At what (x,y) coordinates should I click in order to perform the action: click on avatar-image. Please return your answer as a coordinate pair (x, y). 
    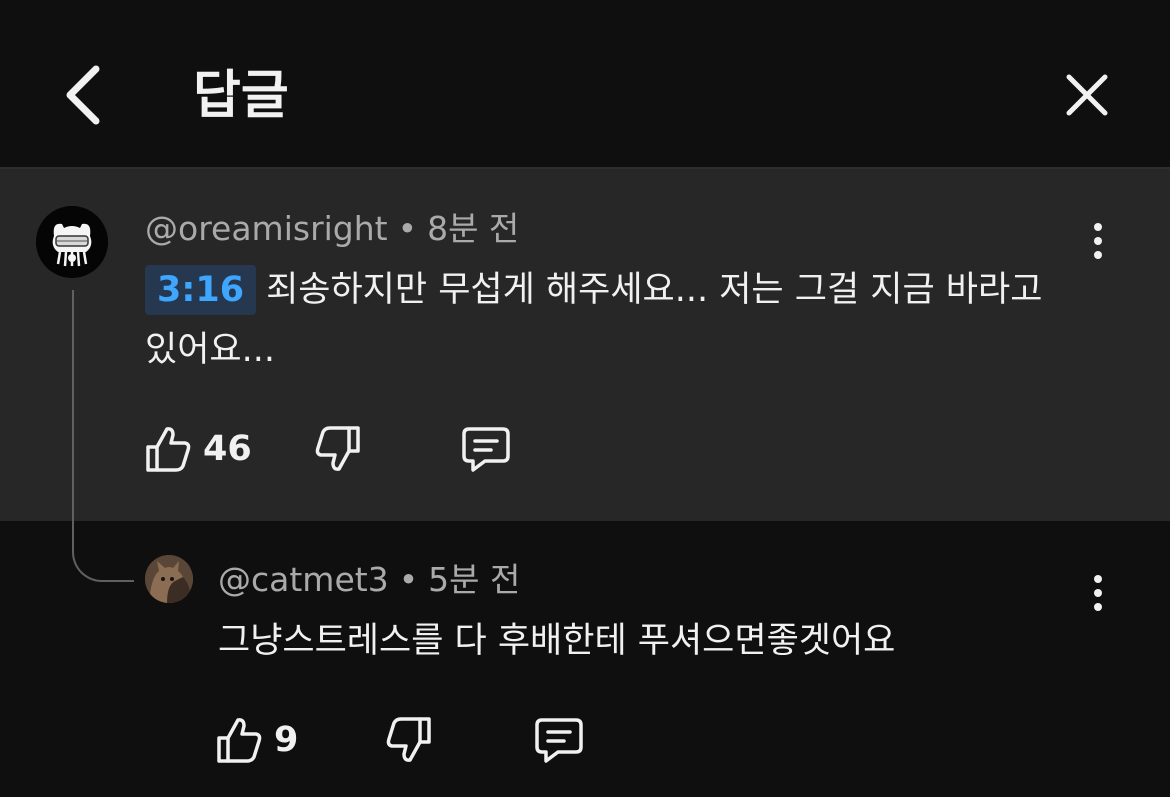
    Looking at the image, I should click on (72, 242).